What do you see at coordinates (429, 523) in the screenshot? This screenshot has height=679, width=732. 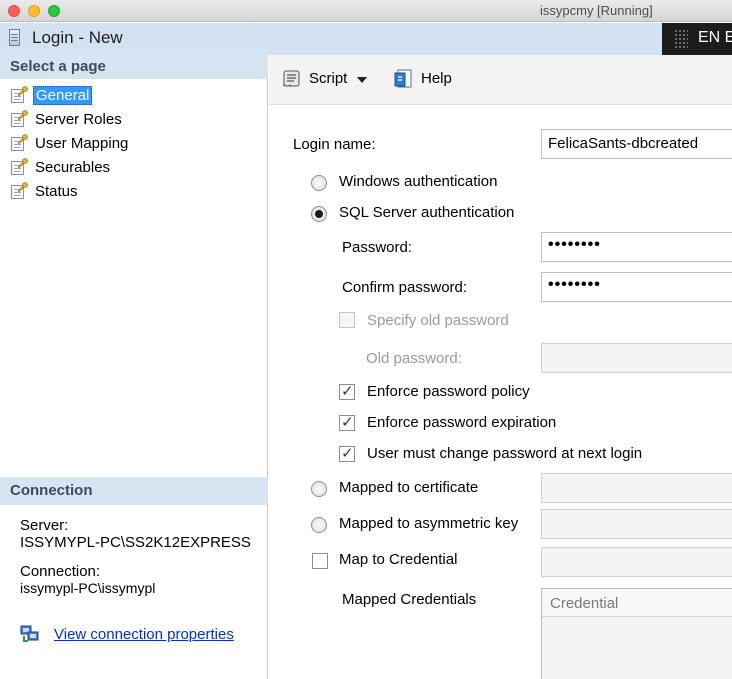 I see `mapped-asymmetric-label: Mapped to asymmetric key` at bounding box center [429, 523].